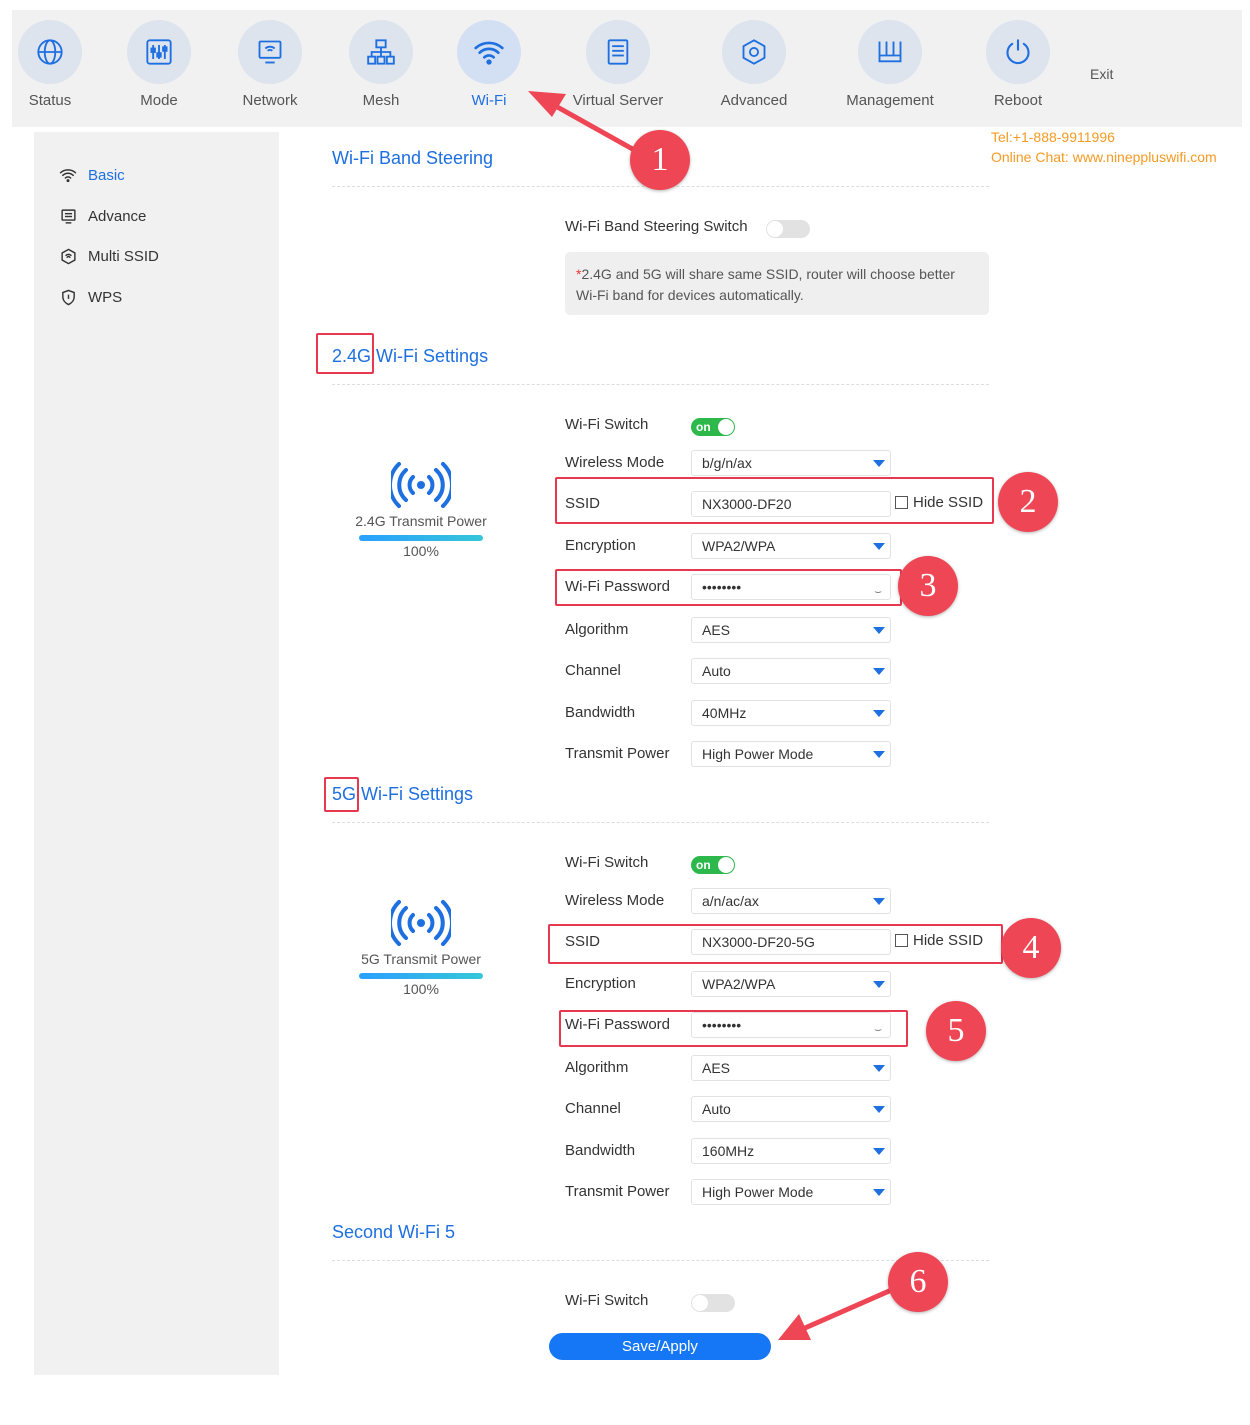  Describe the element at coordinates (956, 1031) in the screenshot. I see `annotation-badge-5: 5` at that location.